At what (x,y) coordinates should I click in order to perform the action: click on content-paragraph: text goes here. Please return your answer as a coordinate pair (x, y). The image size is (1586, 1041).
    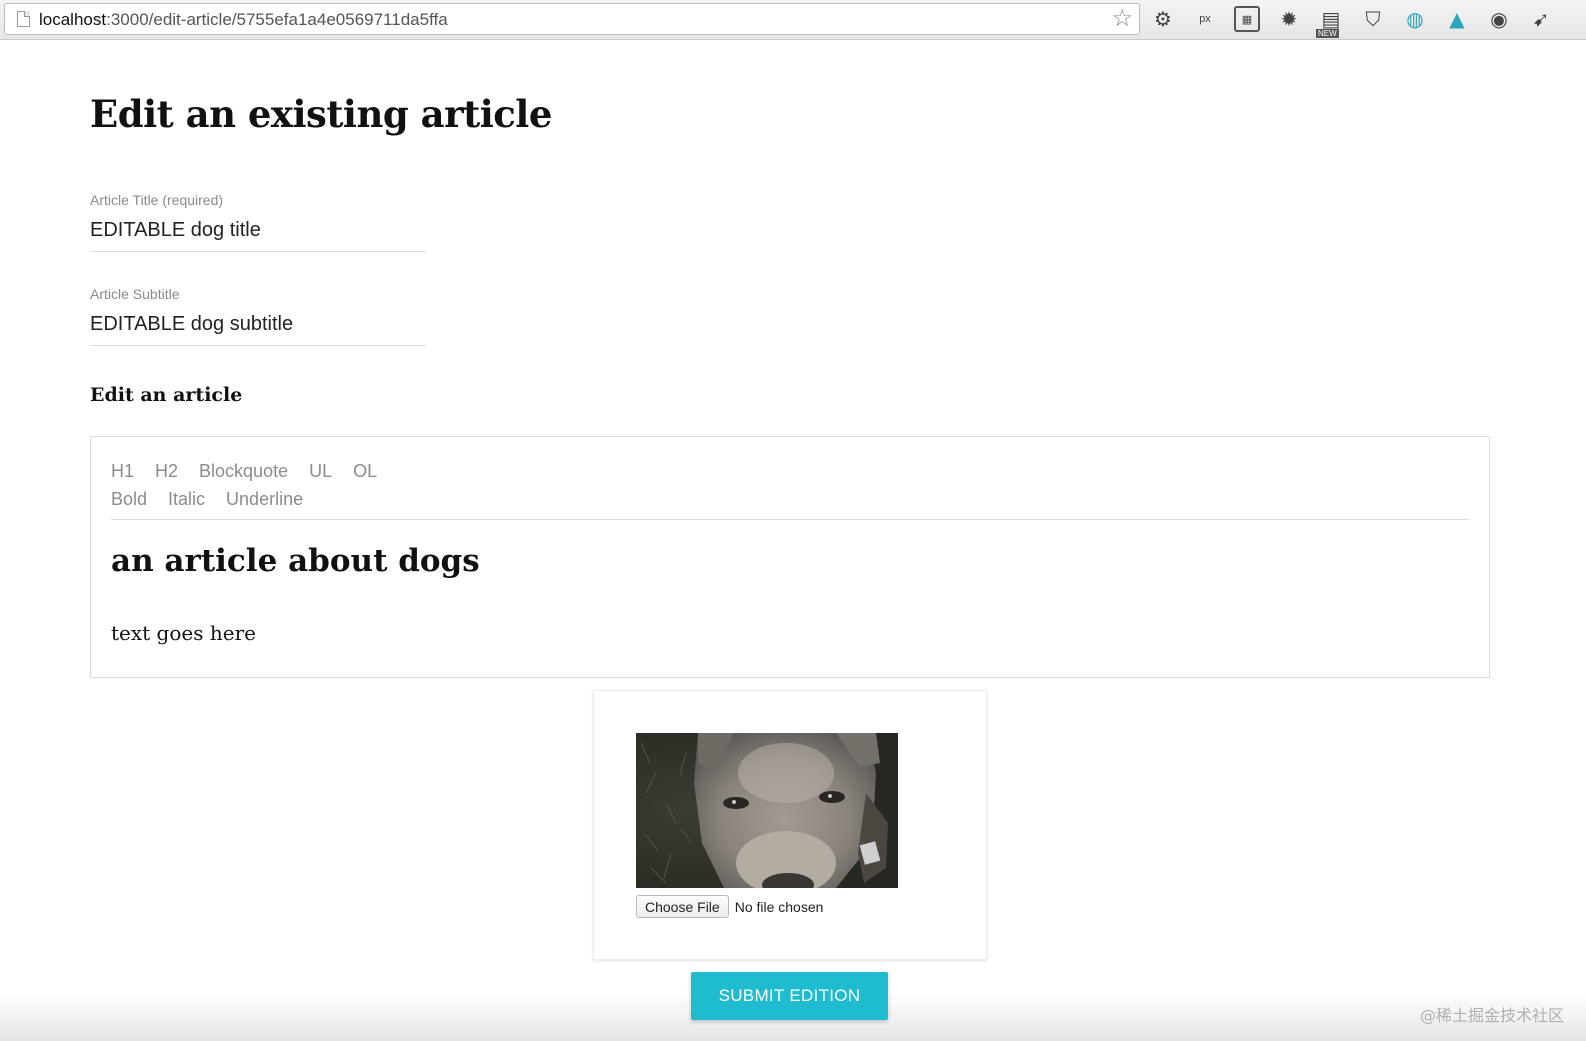
    Looking at the image, I should click on (790, 633).